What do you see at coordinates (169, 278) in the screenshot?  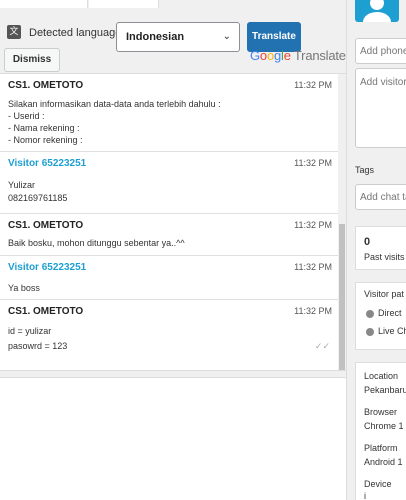 I see `message: Visitor 65223251 11:32 PM Ya boss` at bounding box center [169, 278].